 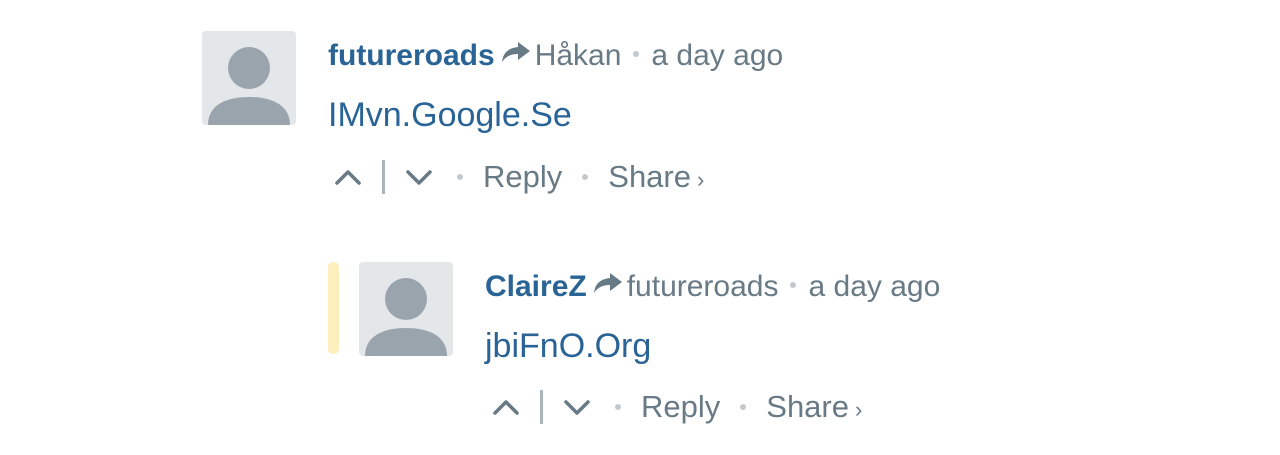 What do you see at coordinates (411, 55) in the screenshot?
I see `author-link: futureroads` at bounding box center [411, 55].